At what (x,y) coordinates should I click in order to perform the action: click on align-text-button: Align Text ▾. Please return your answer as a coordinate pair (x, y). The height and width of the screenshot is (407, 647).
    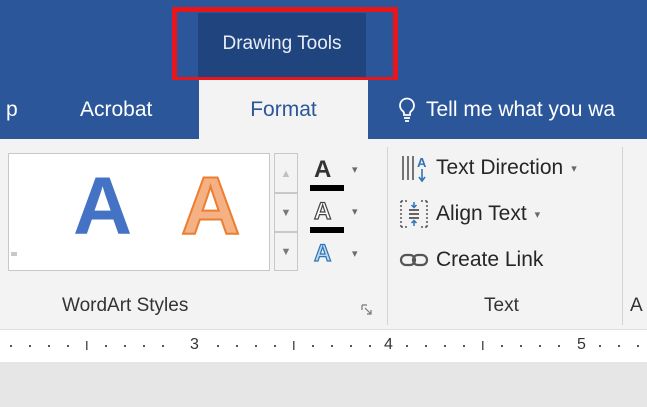
    Looking at the image, I should click on (469, 214).